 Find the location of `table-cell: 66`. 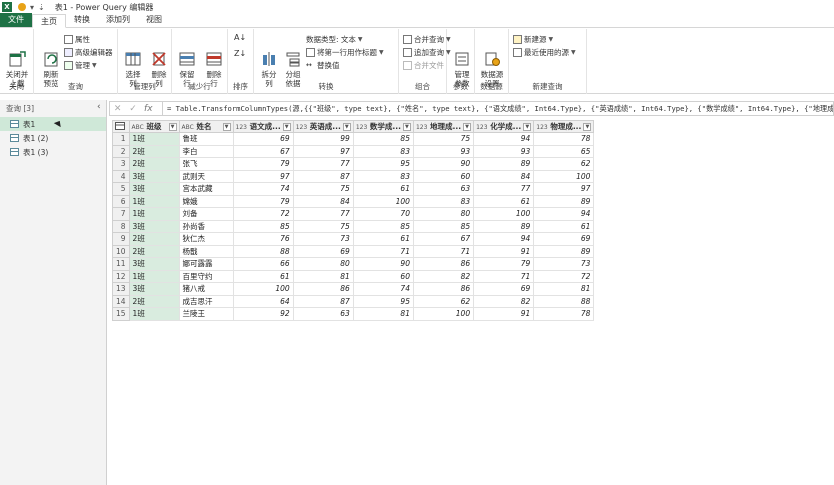

table-cell: 66 is located at coordinates (263, 264).